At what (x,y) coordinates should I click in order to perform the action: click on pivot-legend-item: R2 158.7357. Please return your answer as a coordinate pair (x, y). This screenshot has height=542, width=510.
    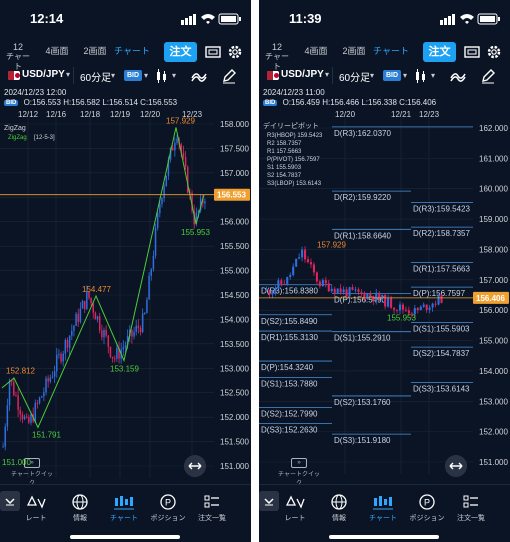
    Looking at the image, I should click on (284, 144).